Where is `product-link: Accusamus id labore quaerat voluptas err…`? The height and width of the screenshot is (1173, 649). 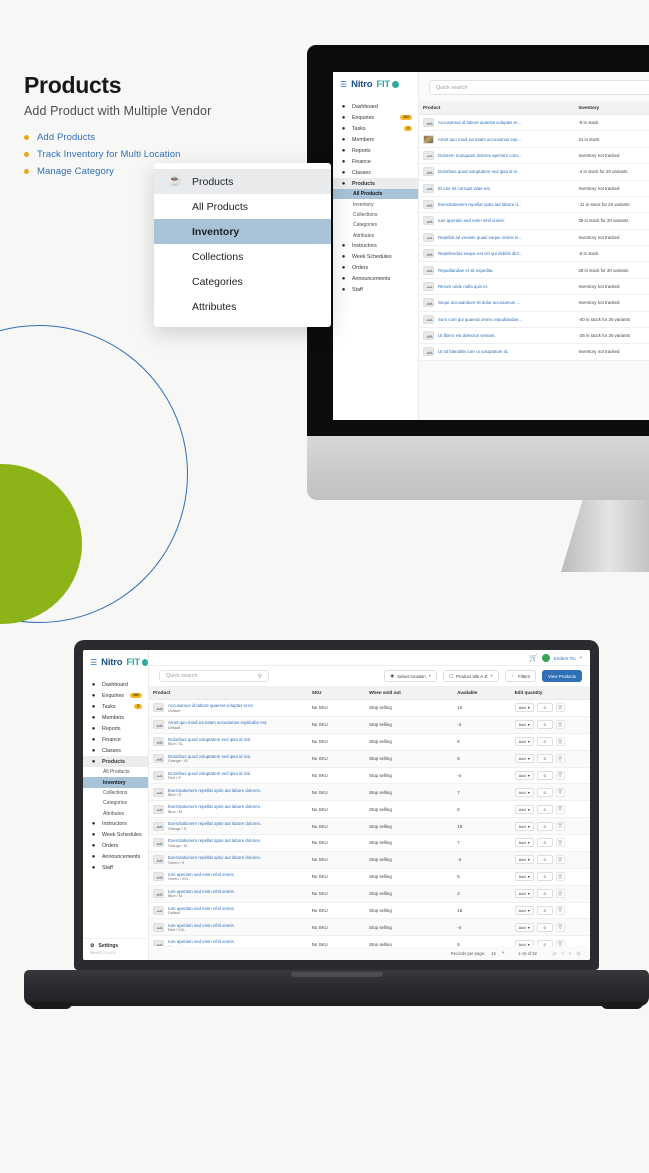 product-link: Accusamus id labore quaerat voluptas err… is located at coordinates (211, 705).